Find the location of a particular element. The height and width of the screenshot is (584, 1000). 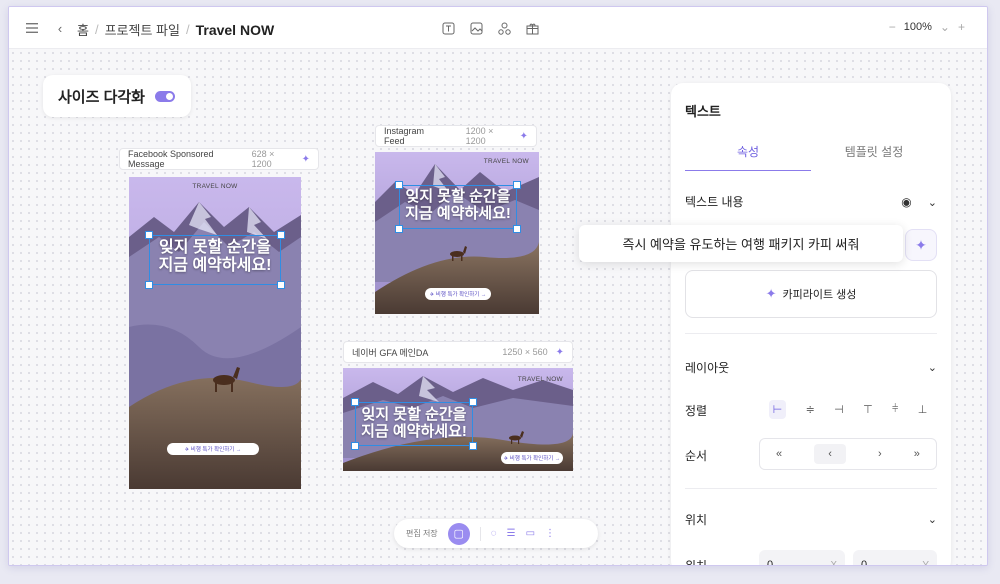

generate-copy-label: 카피라이트 생성 is located at coordinates (819, 295).